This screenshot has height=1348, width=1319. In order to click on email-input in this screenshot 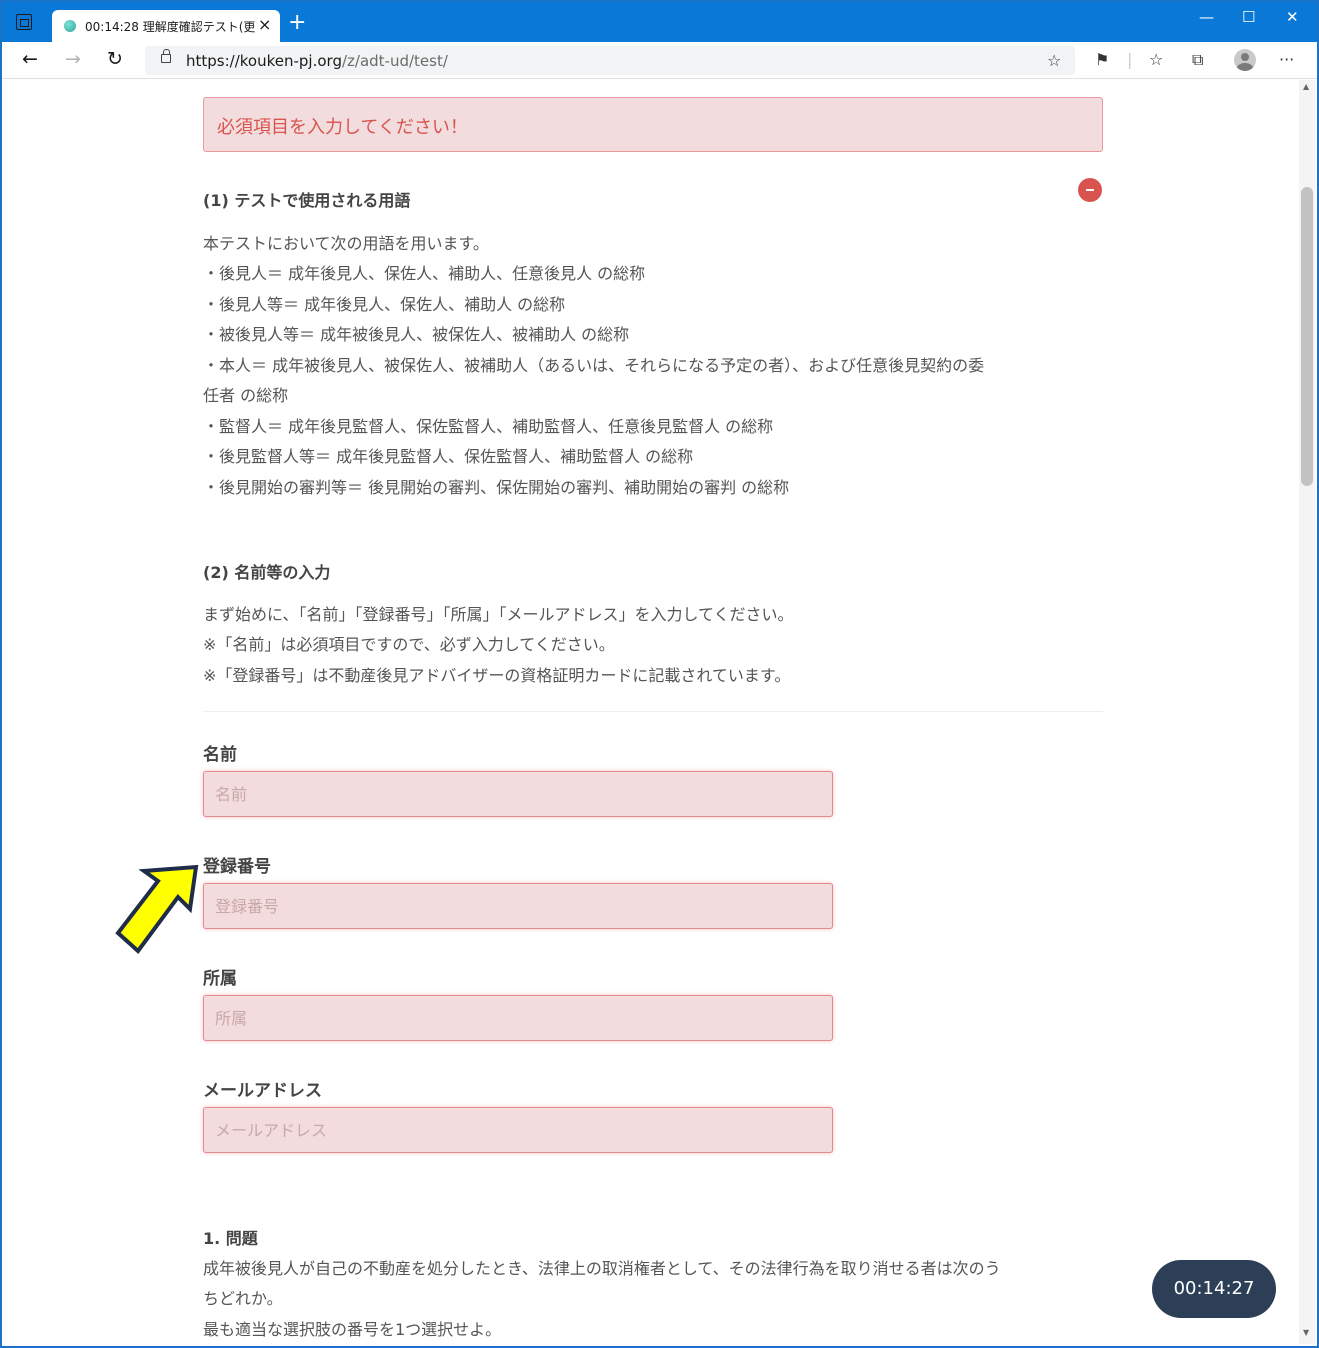, I will do `click(518, 1130)`.